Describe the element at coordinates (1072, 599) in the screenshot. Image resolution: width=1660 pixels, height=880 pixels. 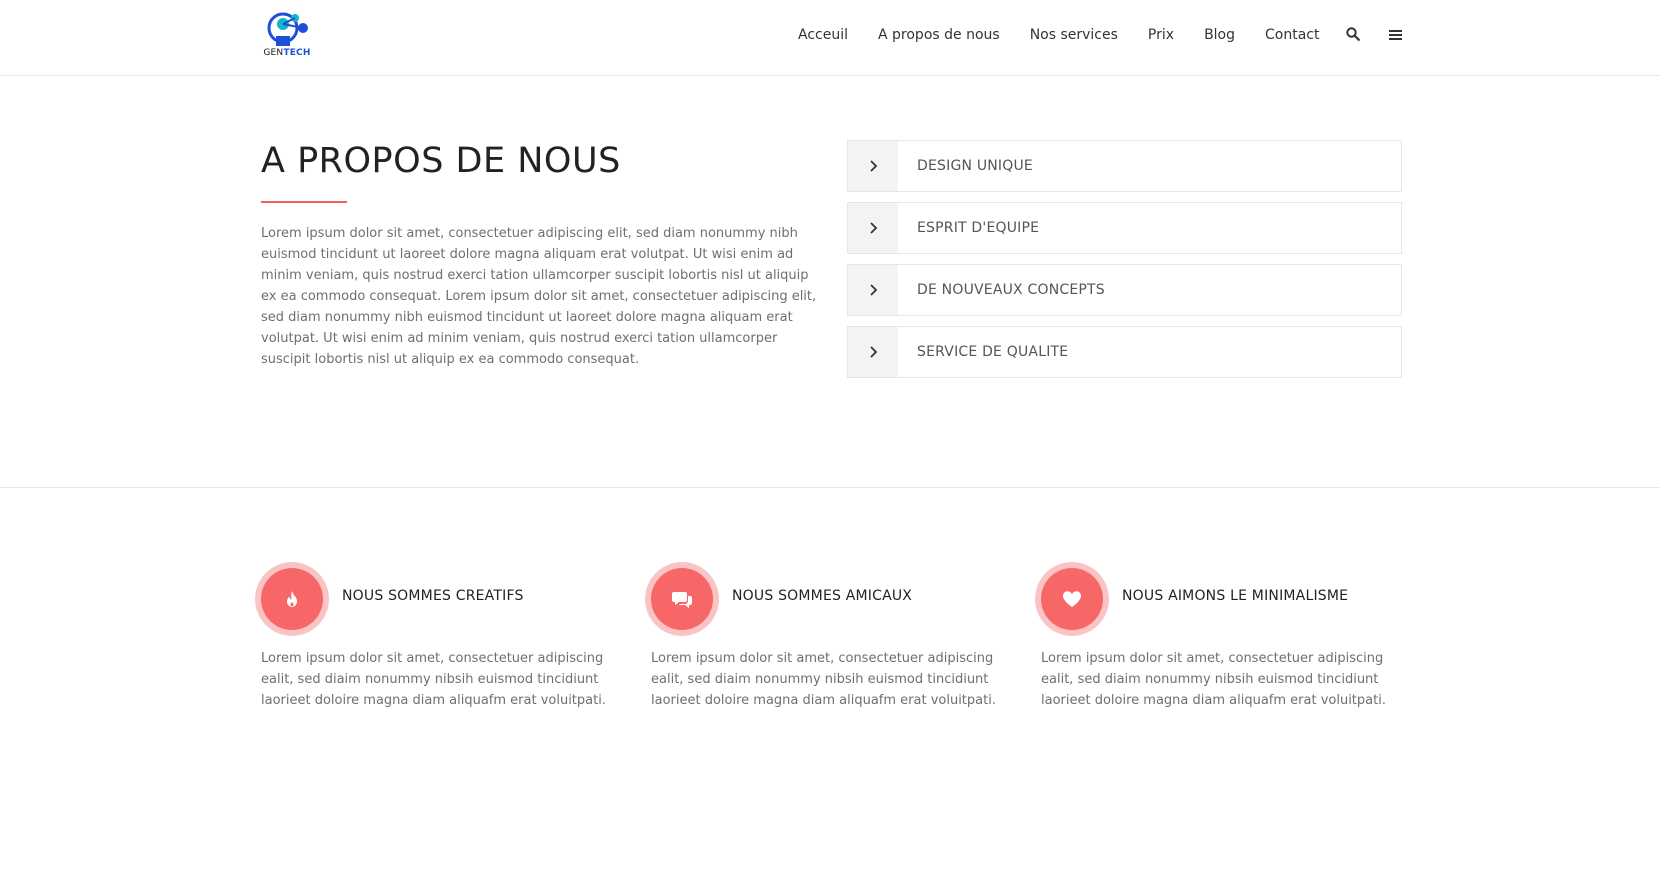
I see `heart-icon` at that location.